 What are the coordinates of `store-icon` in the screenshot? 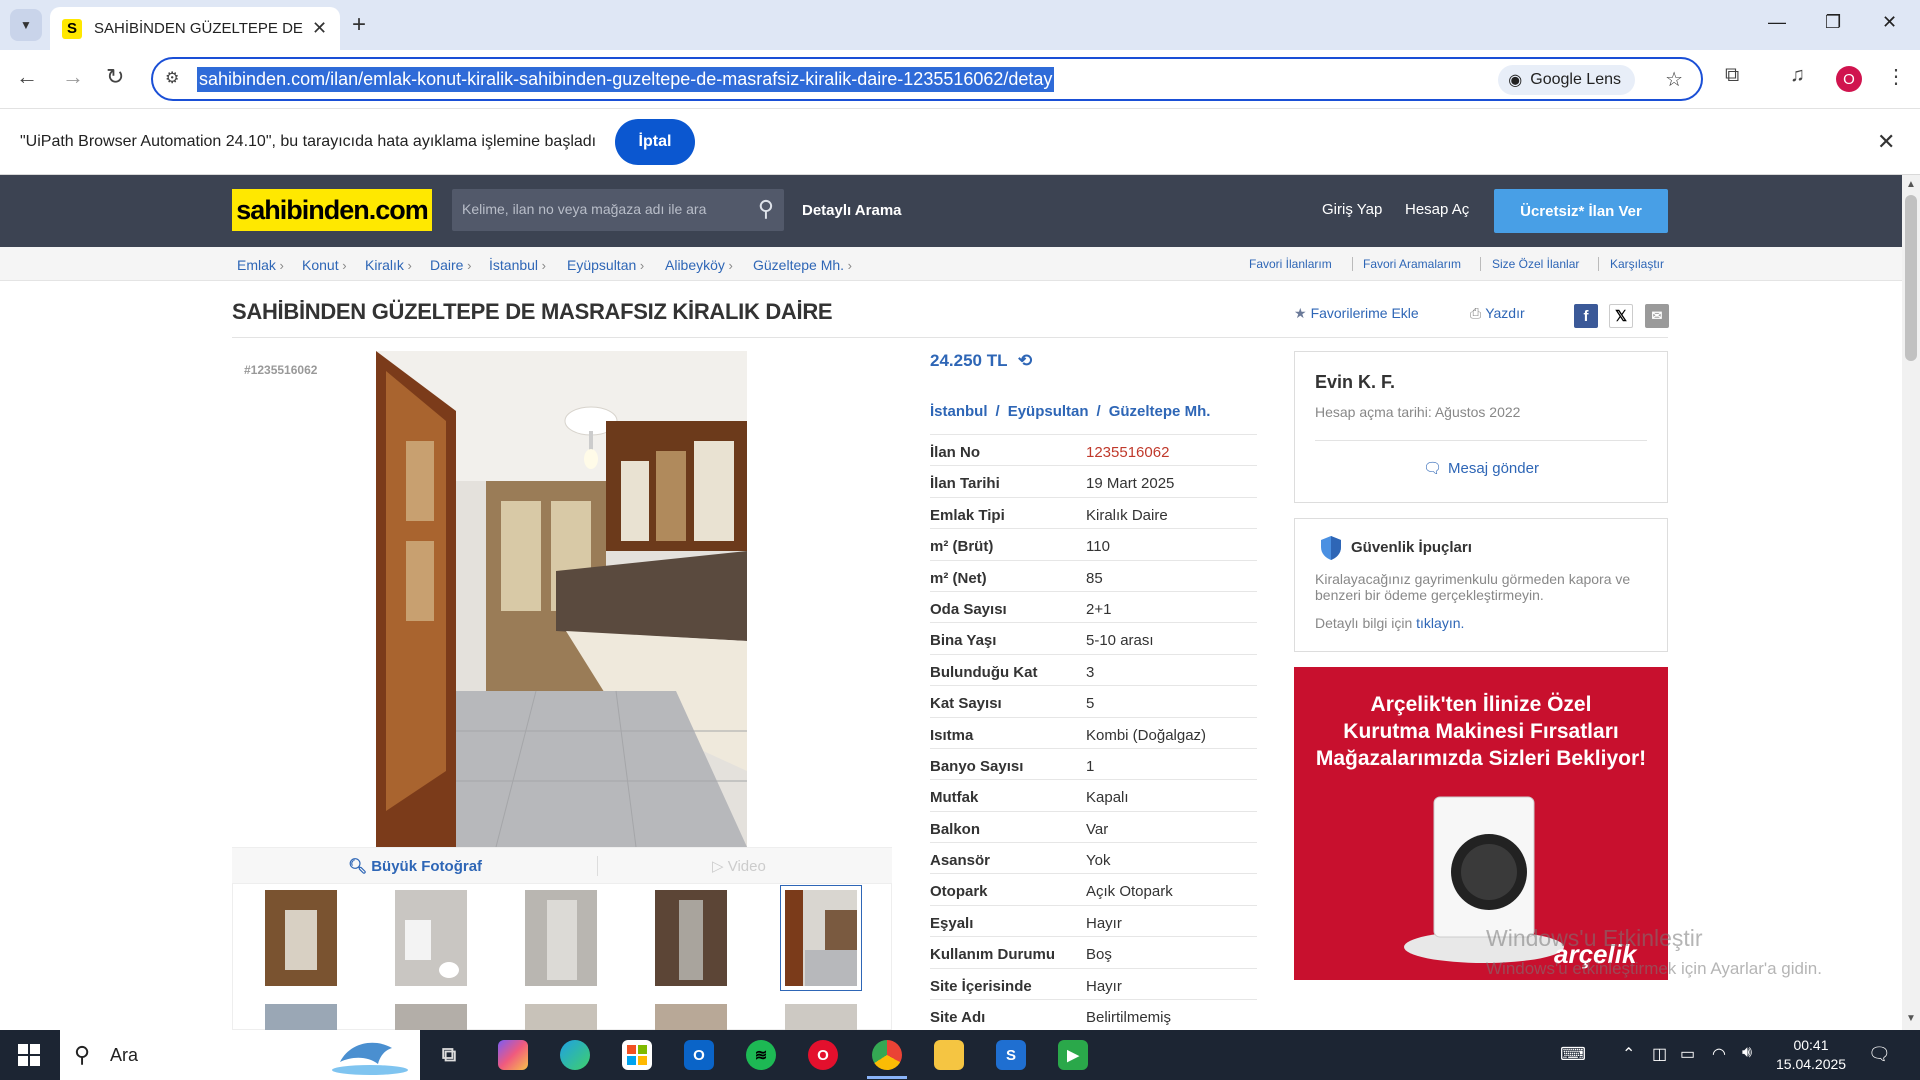 It's located at (637, 1055).